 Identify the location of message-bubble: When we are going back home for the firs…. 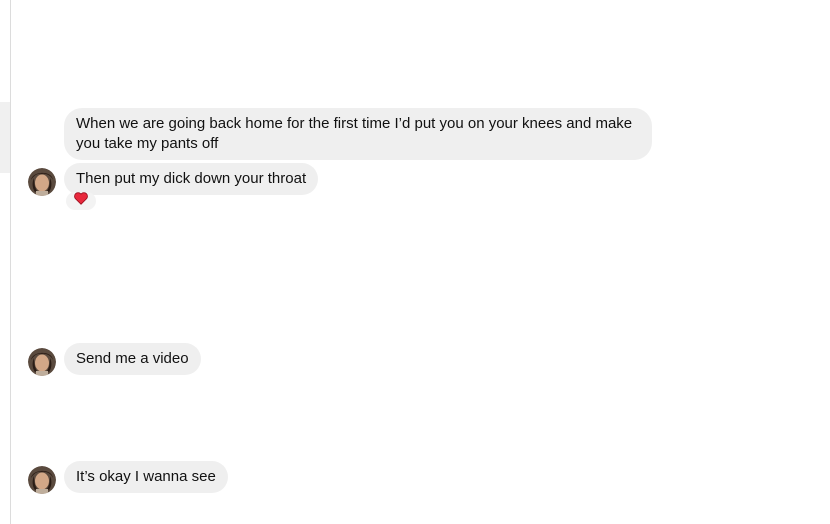
(358, 134).